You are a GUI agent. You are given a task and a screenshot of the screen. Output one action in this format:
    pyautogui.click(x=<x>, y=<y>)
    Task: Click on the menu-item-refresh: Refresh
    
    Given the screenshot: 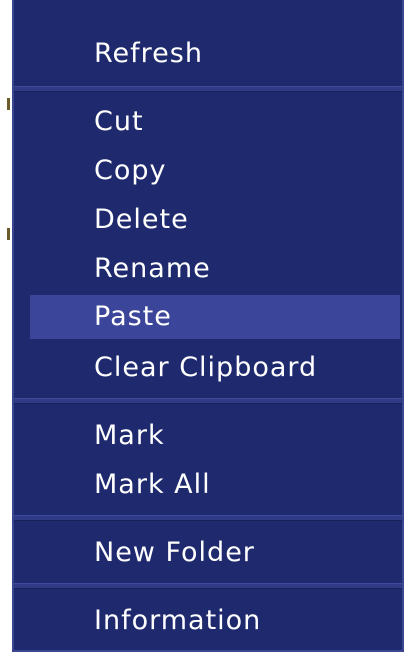 What is the action you would take?
    pyautogui.click(x=215, y=54)
    